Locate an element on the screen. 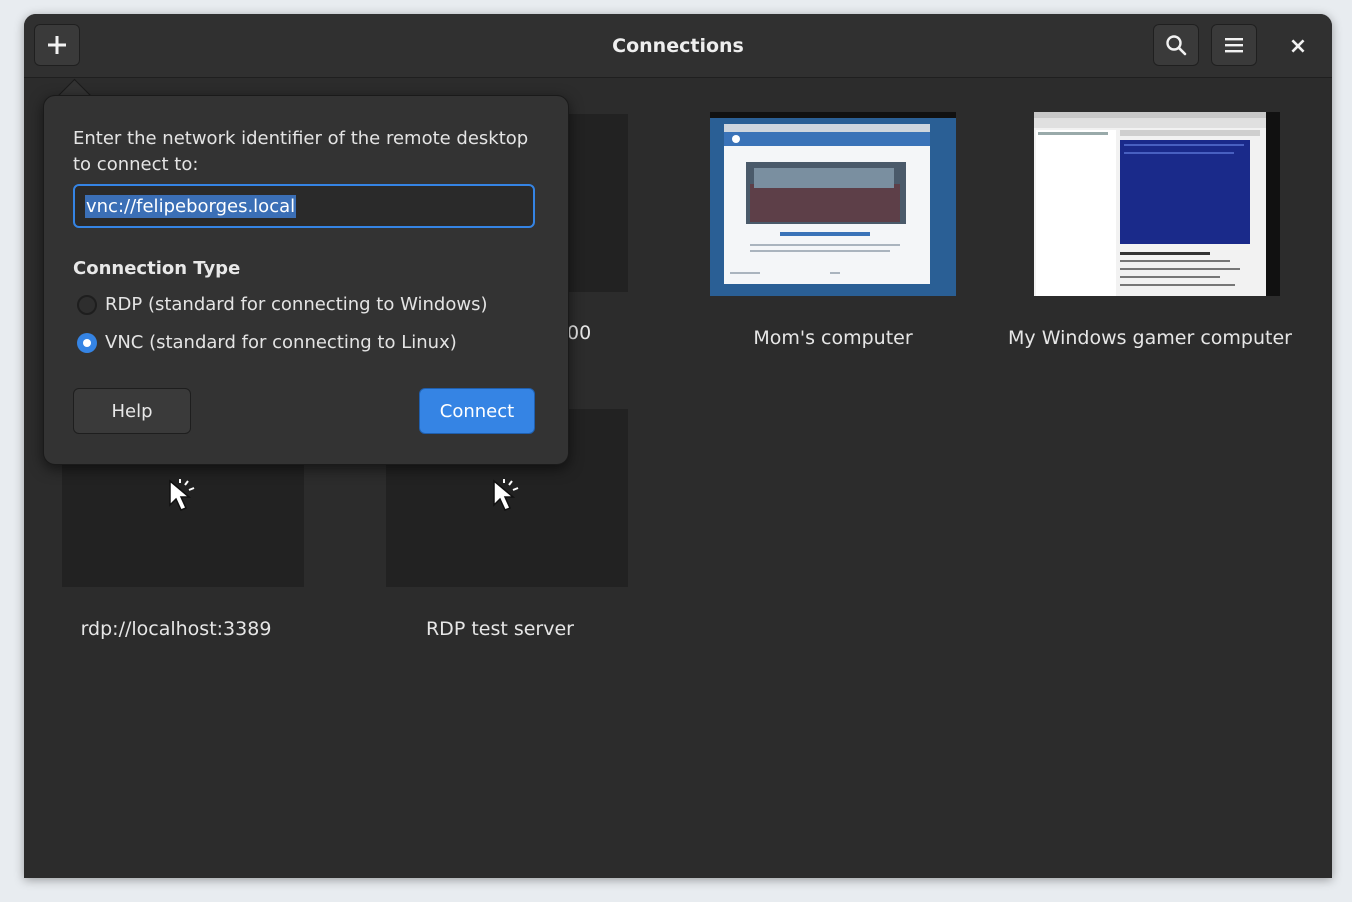 This screenshot has width=1352, height=902. connection-label-partial: 00 is located at coordinates (579, 333).